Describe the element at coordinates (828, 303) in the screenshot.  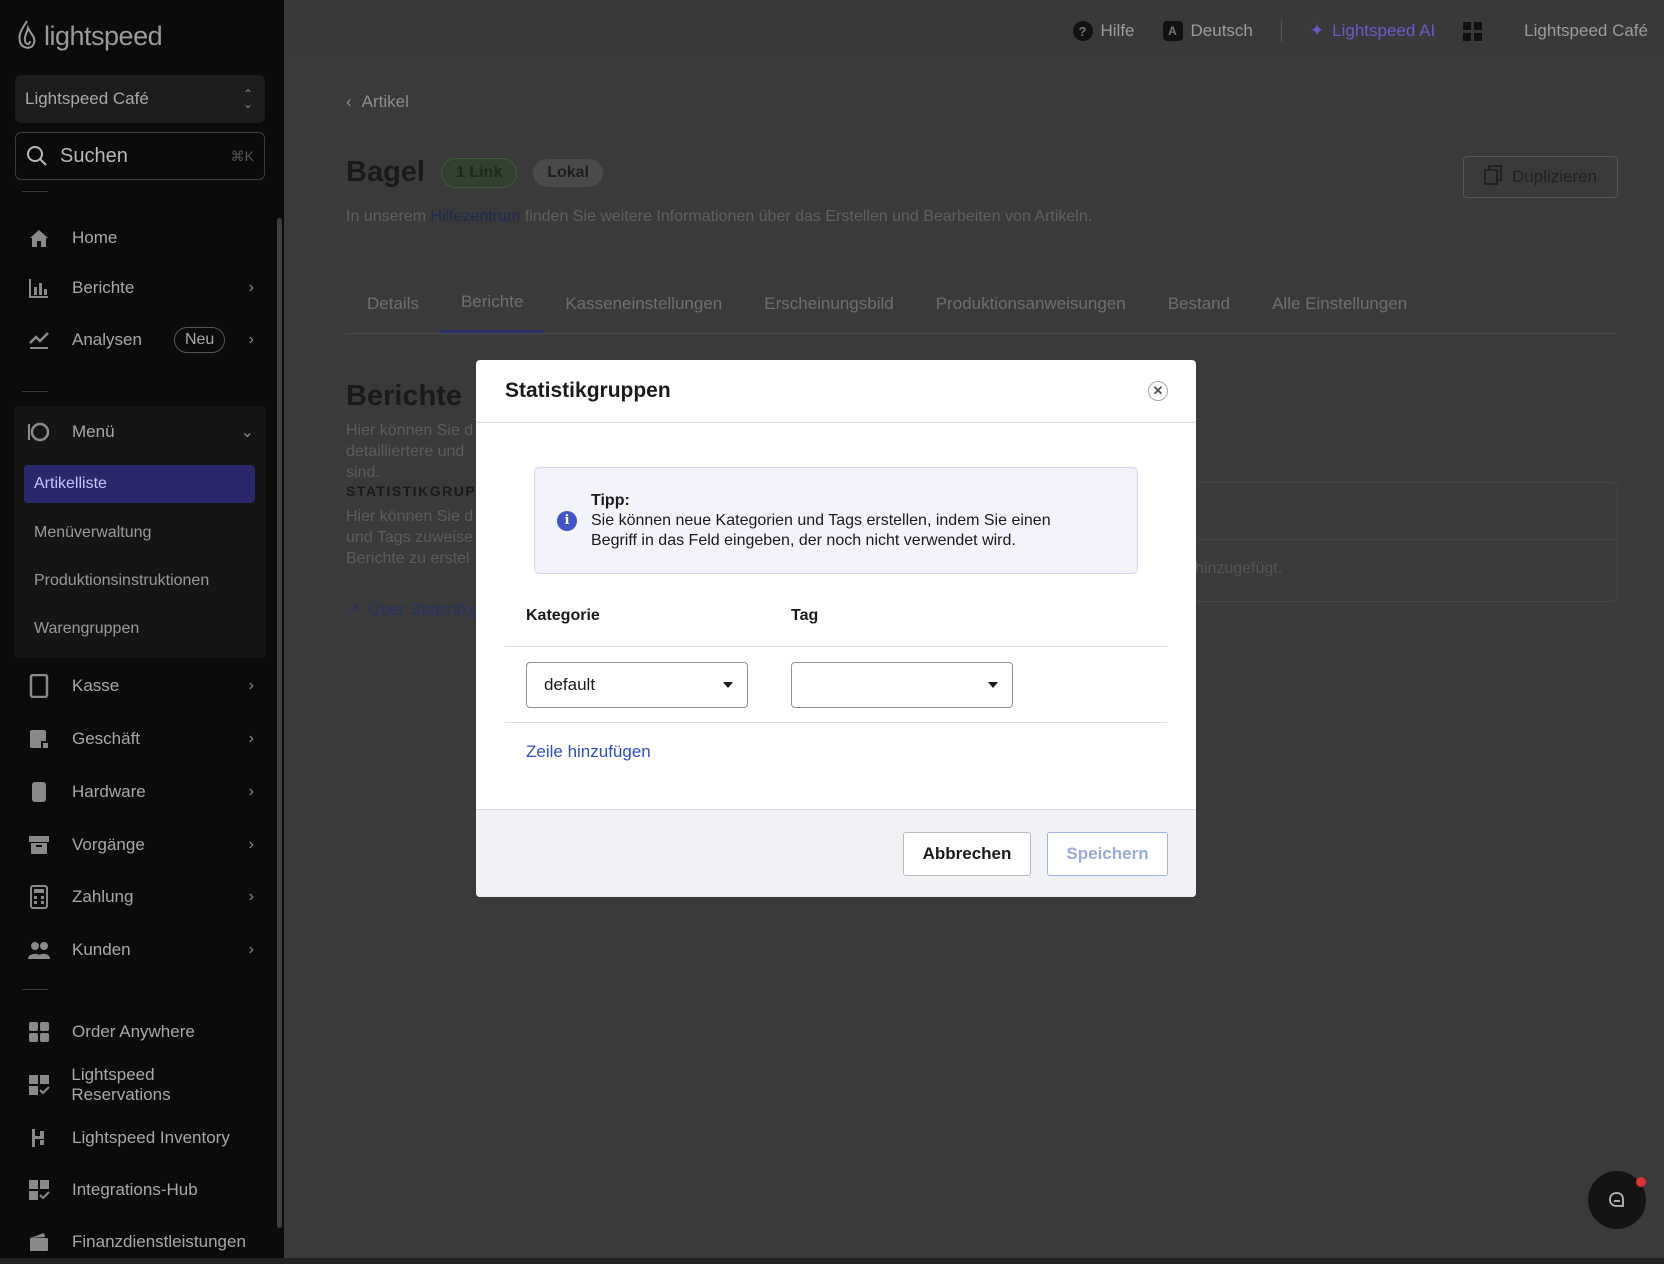
I see `tab-erscheinungsbild: Erscheinungsbild` at that location.